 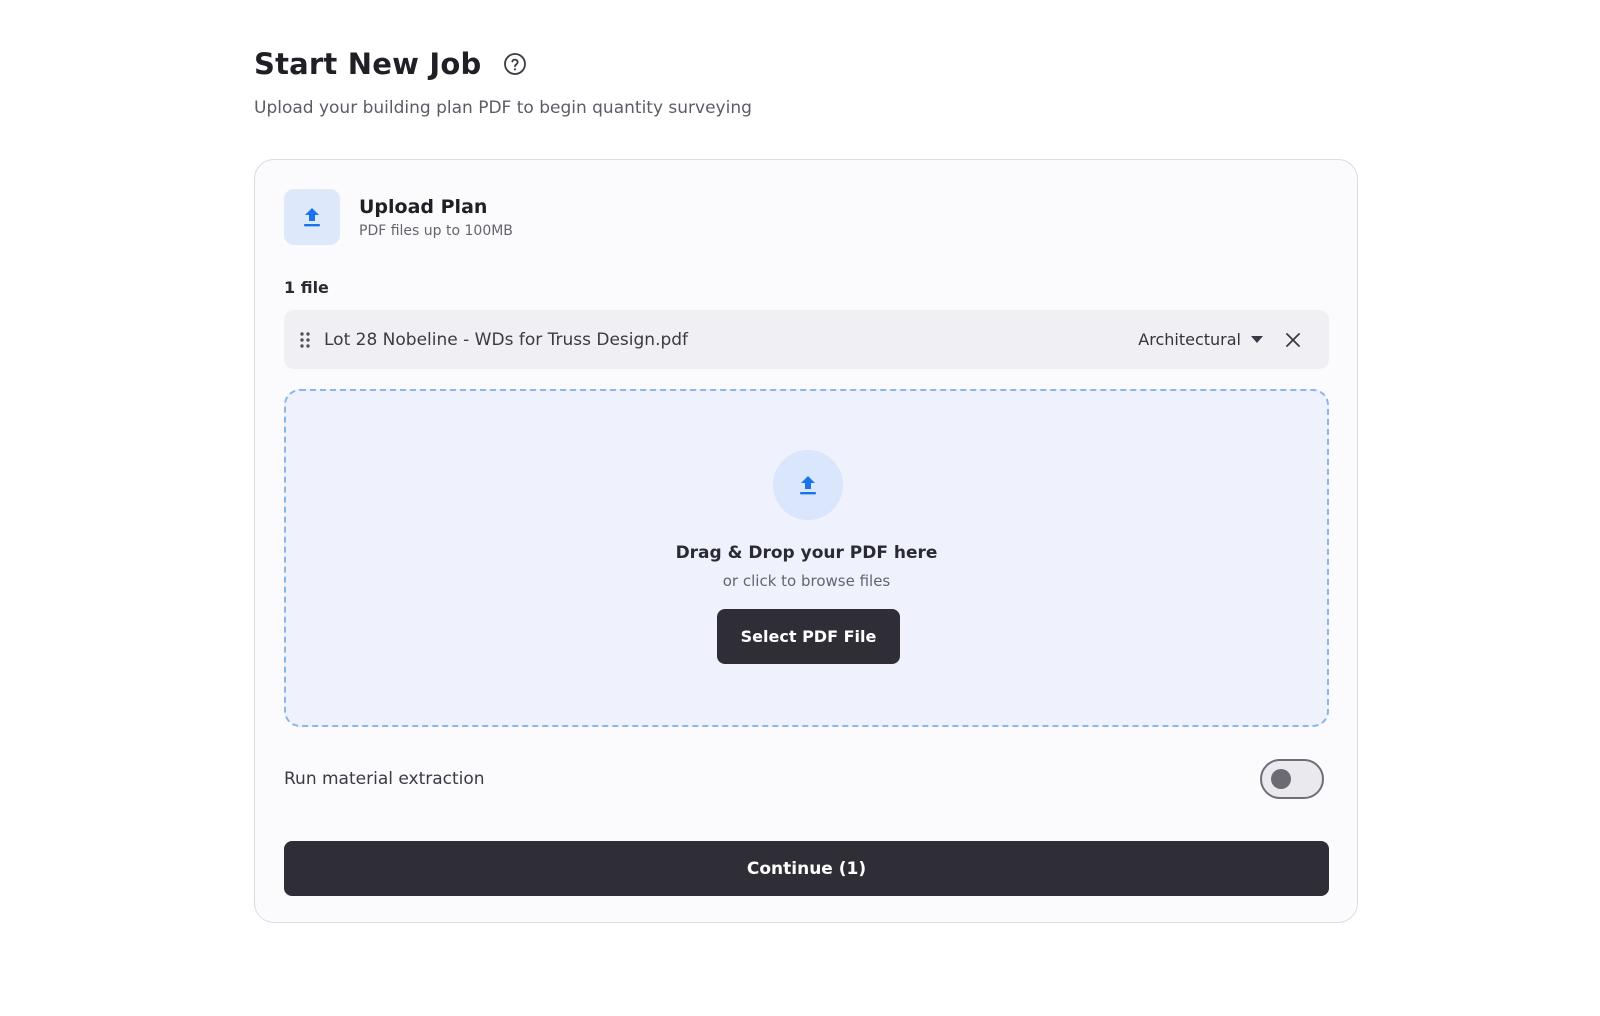 I want to click on file-type-select: Architectural, so click(x=1200, y=339).